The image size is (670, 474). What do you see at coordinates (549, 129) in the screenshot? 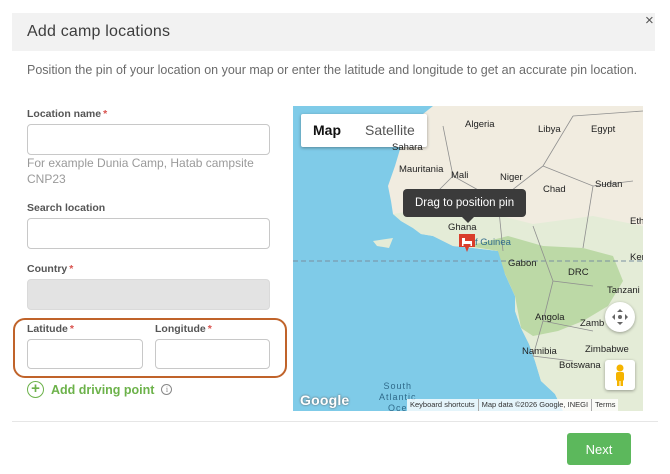
I see `map-label-libya: Libya` at bounding box center [549, 129].